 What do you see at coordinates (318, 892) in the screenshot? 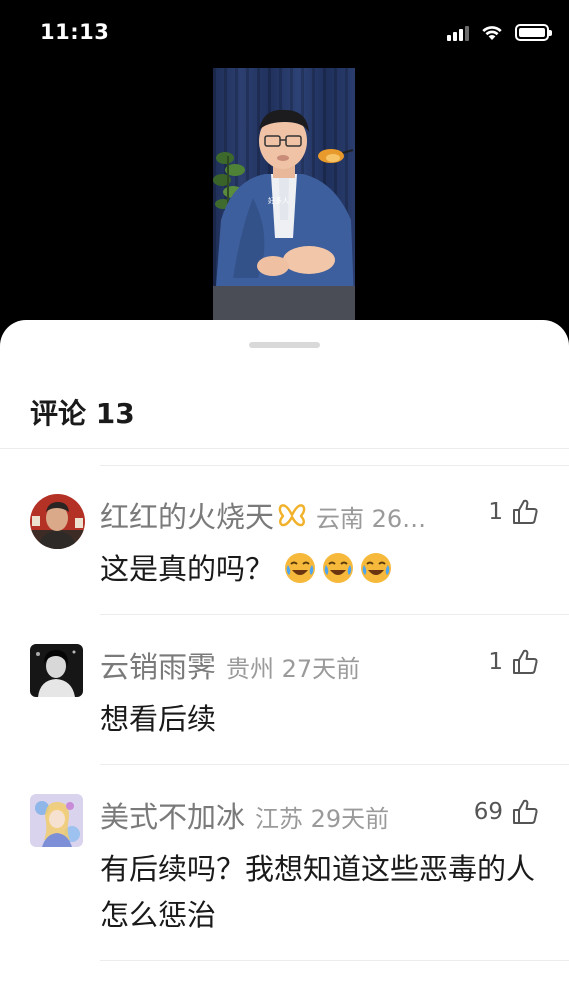
I see `comment-text: 有后续吗？我想知道这些恶毒的人怎么惩治` at bounding box center [318, 892].